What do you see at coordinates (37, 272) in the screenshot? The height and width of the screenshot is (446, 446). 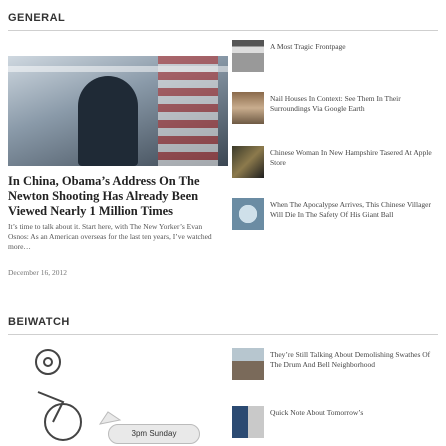 I see `feature-date: December 16, 2012` at bounding box center [37, 272].